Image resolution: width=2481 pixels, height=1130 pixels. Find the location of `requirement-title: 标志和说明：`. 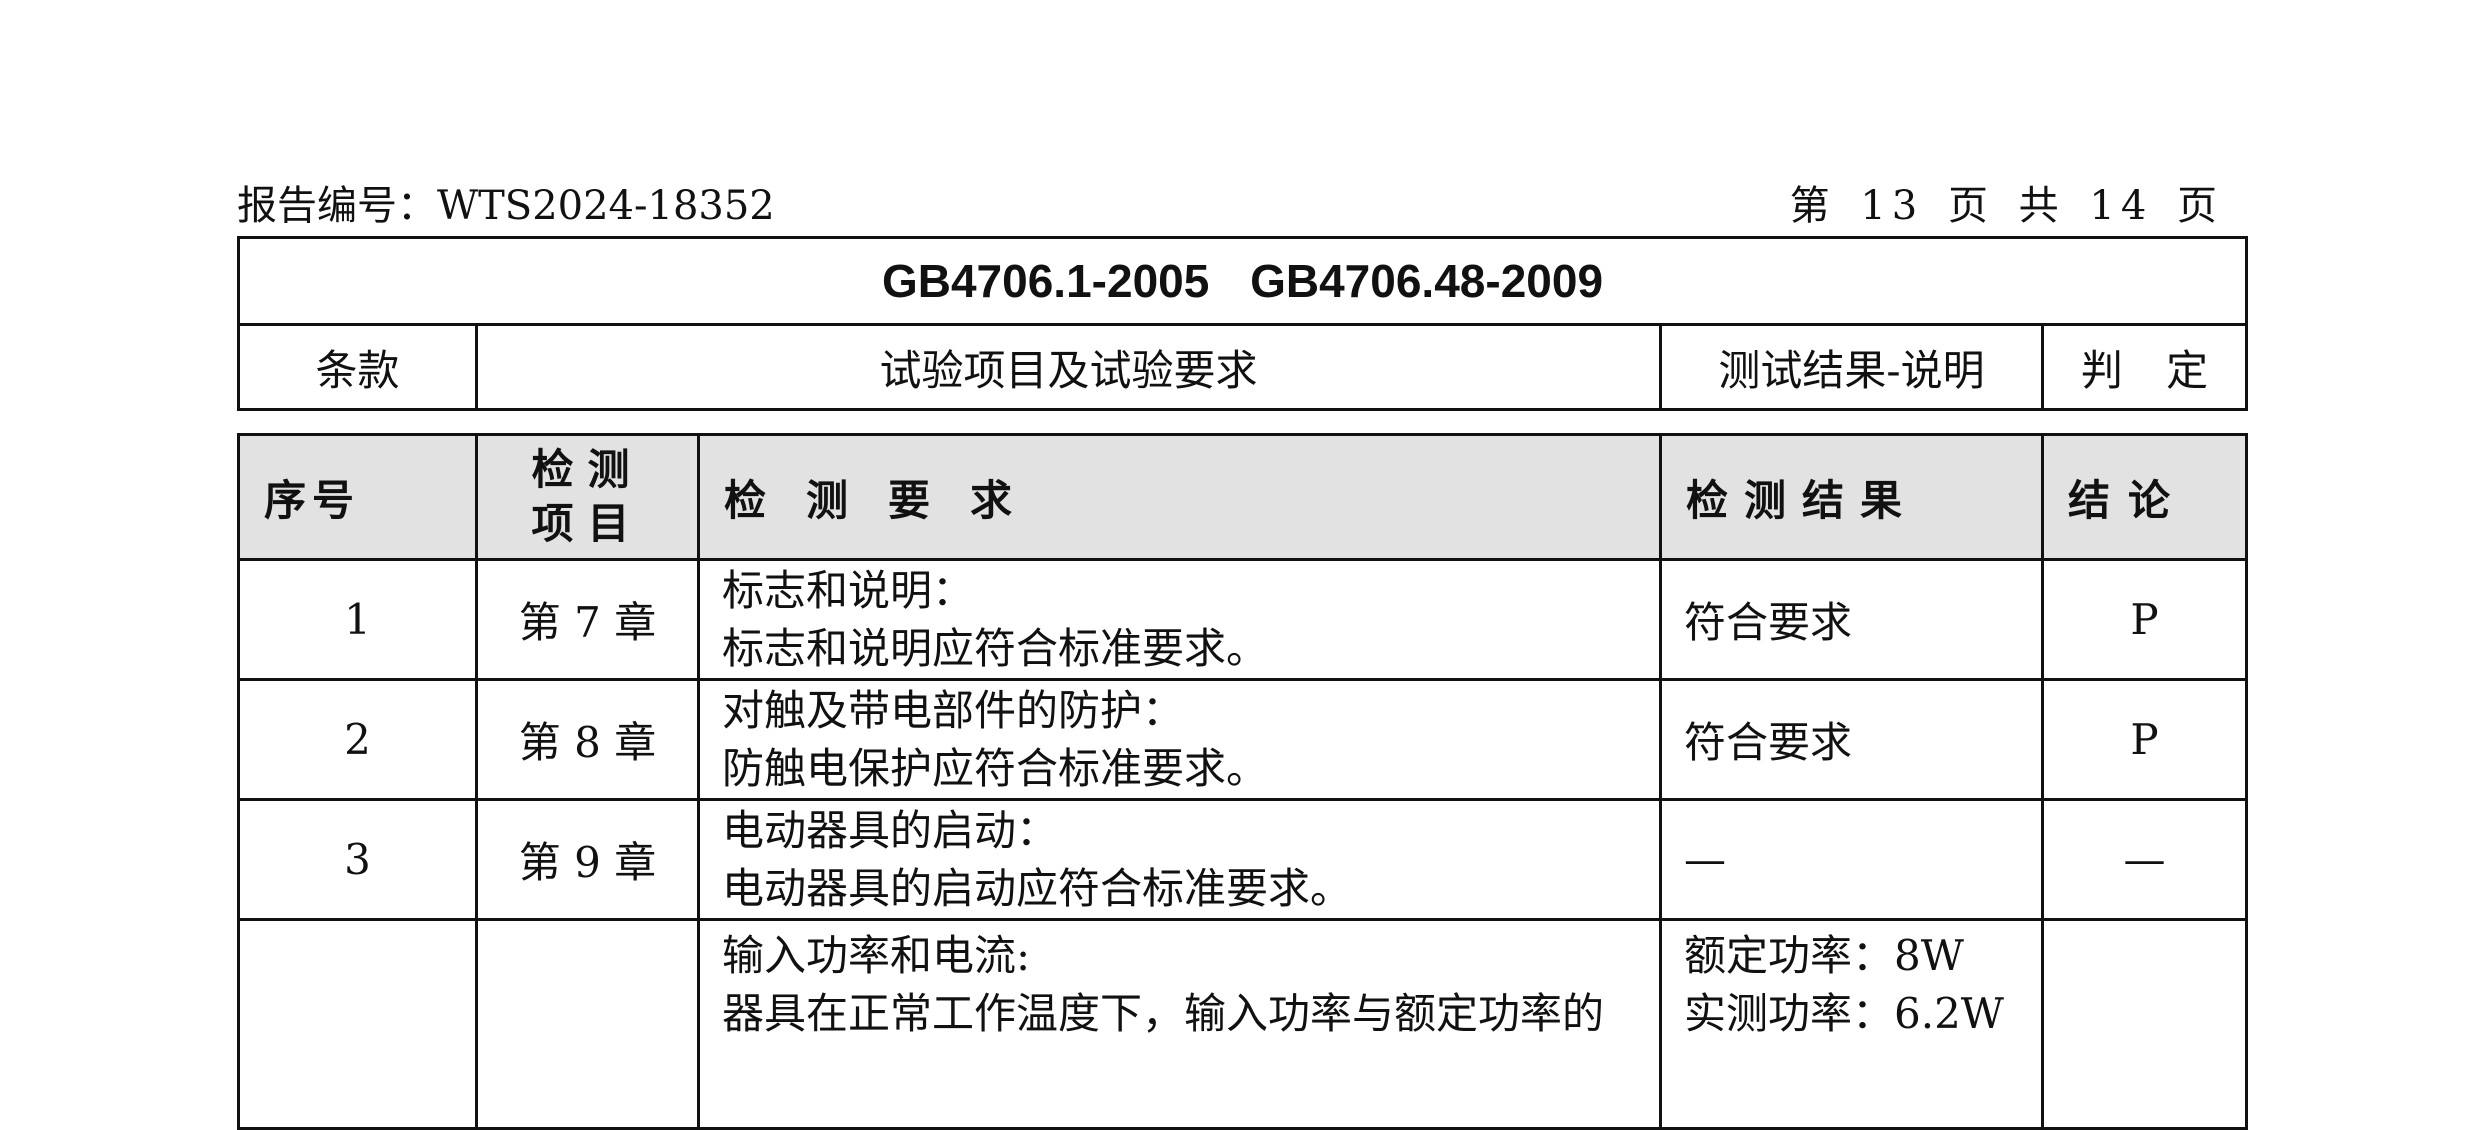

requirement-title: 标志和说明： is located at coordinates (848, 590).